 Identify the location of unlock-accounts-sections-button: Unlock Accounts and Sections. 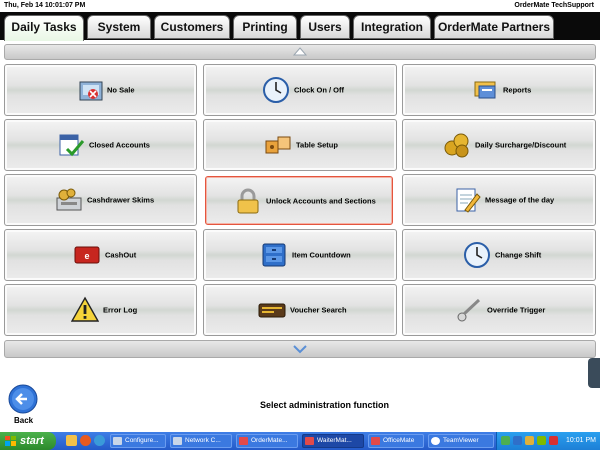
(299, 200).